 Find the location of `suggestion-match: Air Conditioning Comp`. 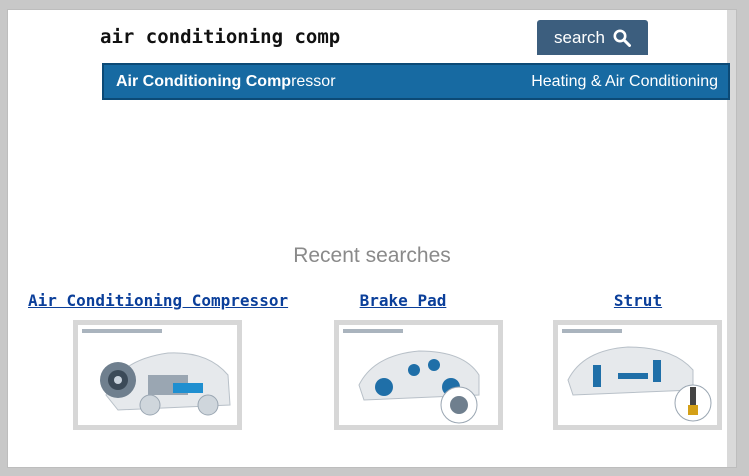

suggestion-match: Air Conditioning Comp is located at coordinates (204, 81).